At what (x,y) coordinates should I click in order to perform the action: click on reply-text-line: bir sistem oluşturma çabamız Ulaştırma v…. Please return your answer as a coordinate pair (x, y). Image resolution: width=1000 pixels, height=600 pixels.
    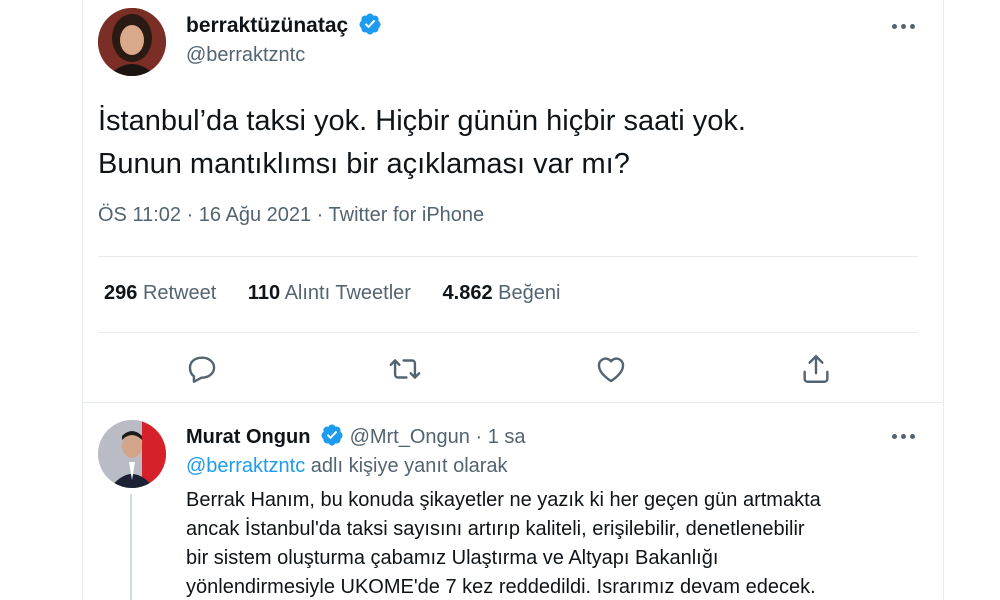
    Looking at the image, I should click on (452, 558).